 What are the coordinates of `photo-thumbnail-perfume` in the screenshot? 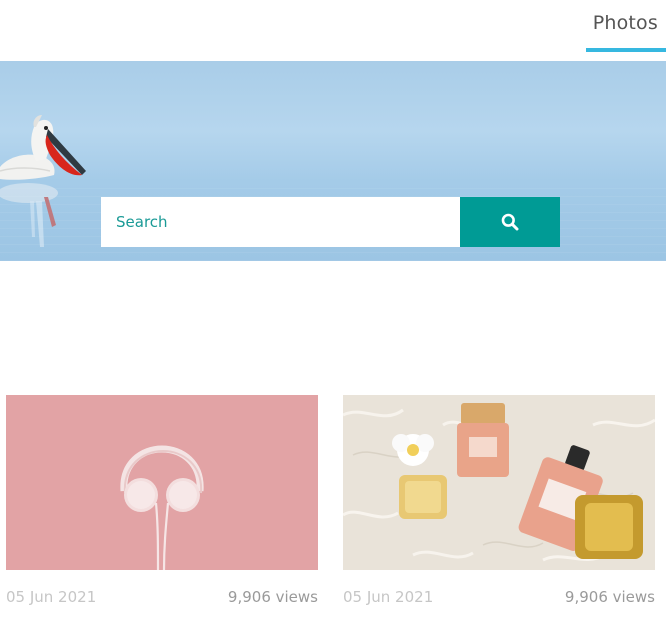 It's located at (499, 482).